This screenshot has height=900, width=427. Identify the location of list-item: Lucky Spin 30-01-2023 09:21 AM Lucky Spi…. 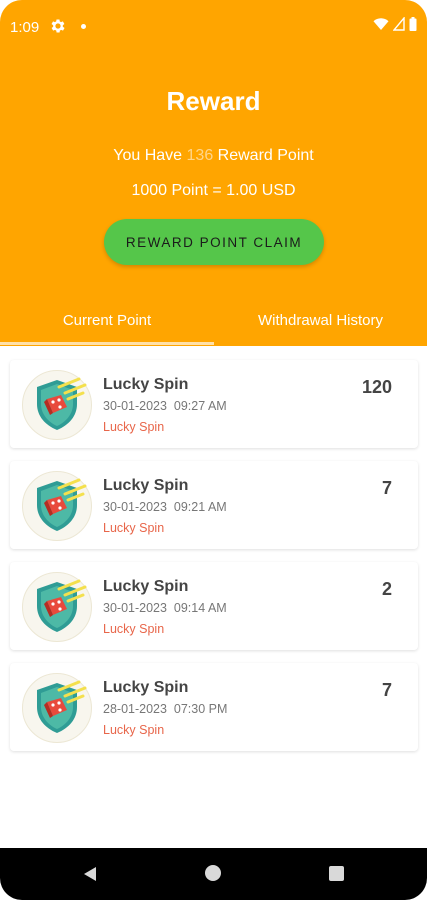
(214, 505).